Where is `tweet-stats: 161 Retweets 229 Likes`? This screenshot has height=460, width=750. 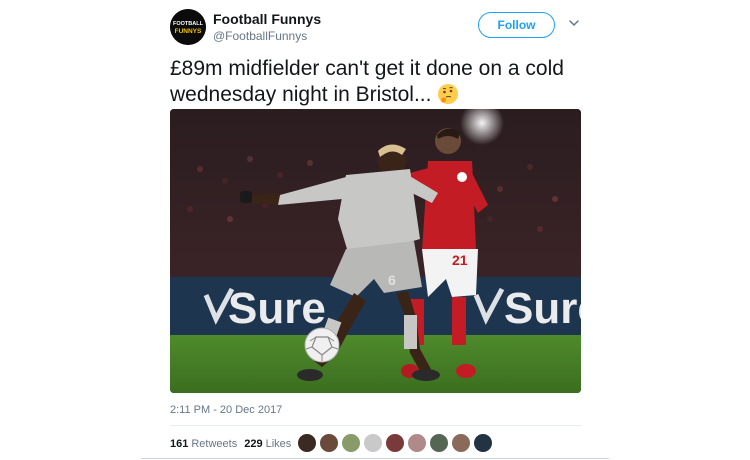 tweet-stats: 161 Retweets 229 Likes is located at coordinates (234, 444).